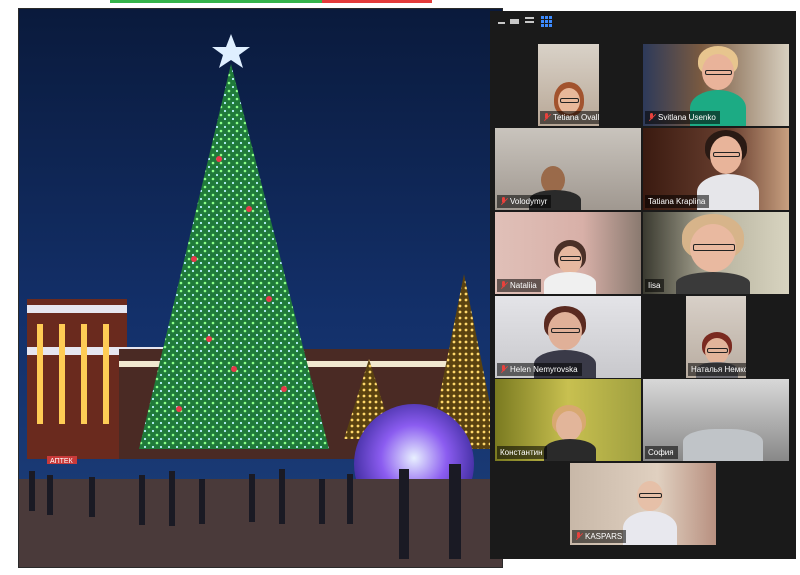 This screenshot has width=800, height=575. Describe the element at coordinates (643, 22) in the screenshot. I see `gallery-toolbar` at that location.